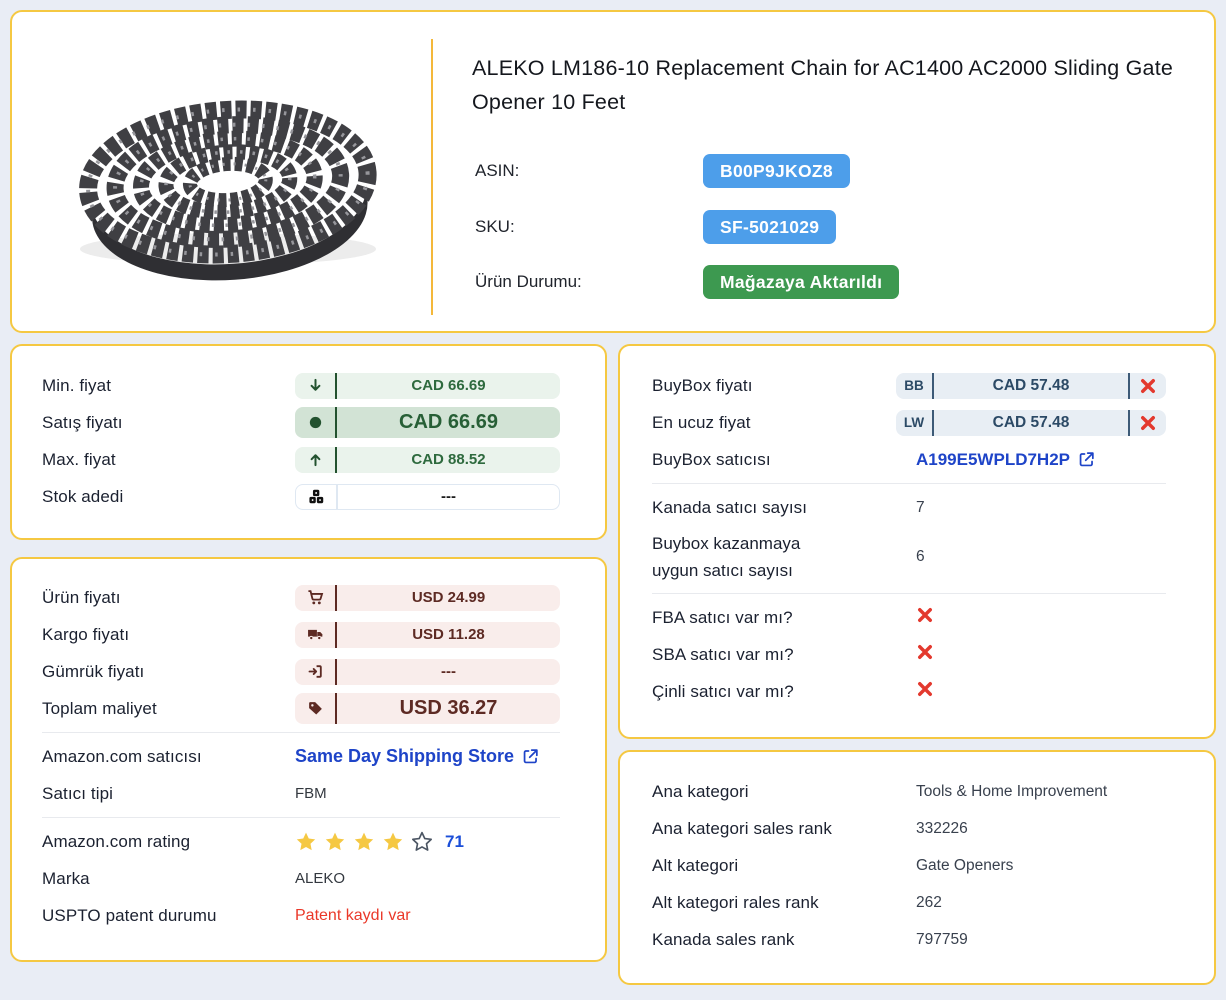 Image resolution: width=1226 pixels, height=1000 pixels. I want to click on lowest-price-pill: LW CAD 57.48, so click(1031, 422).